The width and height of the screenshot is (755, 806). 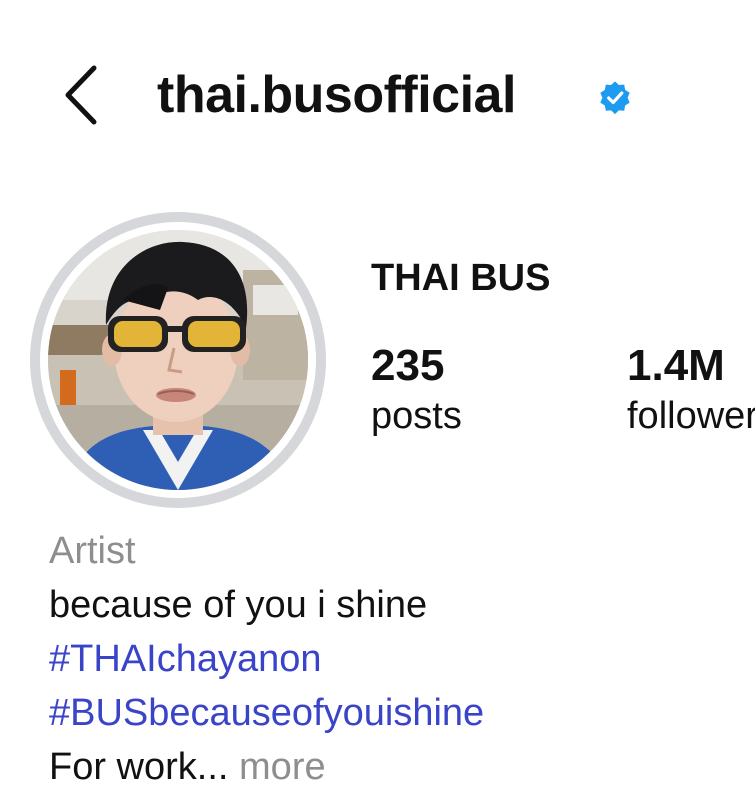 What do you see at coordinates (394, 767) in the screenshot?
I see `bio-truncated-line: For work... more` at bounding box center [394, 767].